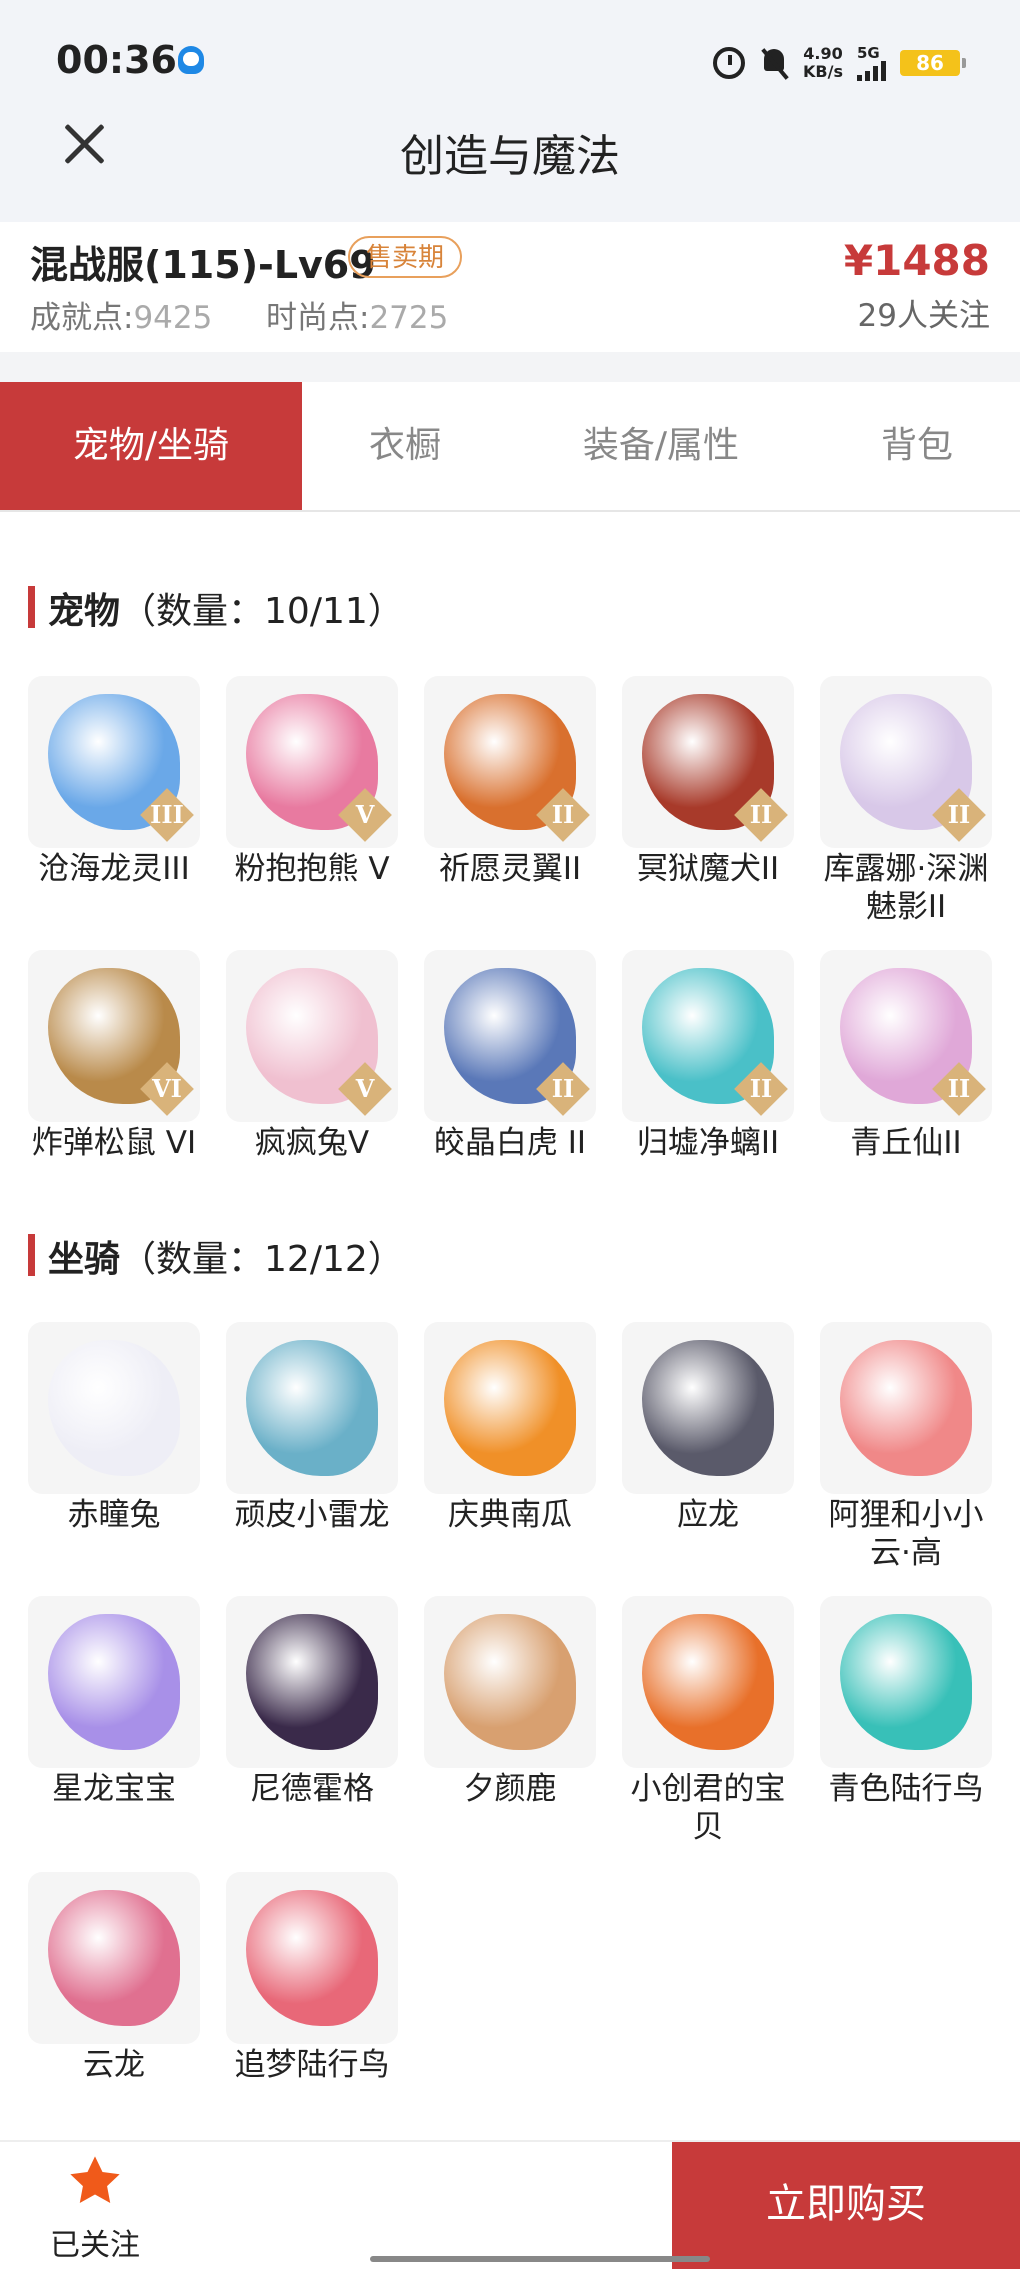 The height and width of the screenshot is (2269, 1020). What do you see at coordinates (95, 2207) in the screenshot?
I see `follow-button: 已关注` at bounding box center [95, 2207].